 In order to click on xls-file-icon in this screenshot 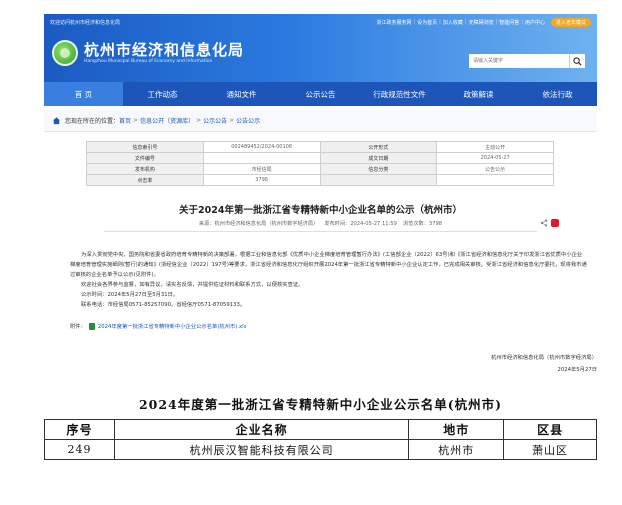, I will do `click(91, 326)`.